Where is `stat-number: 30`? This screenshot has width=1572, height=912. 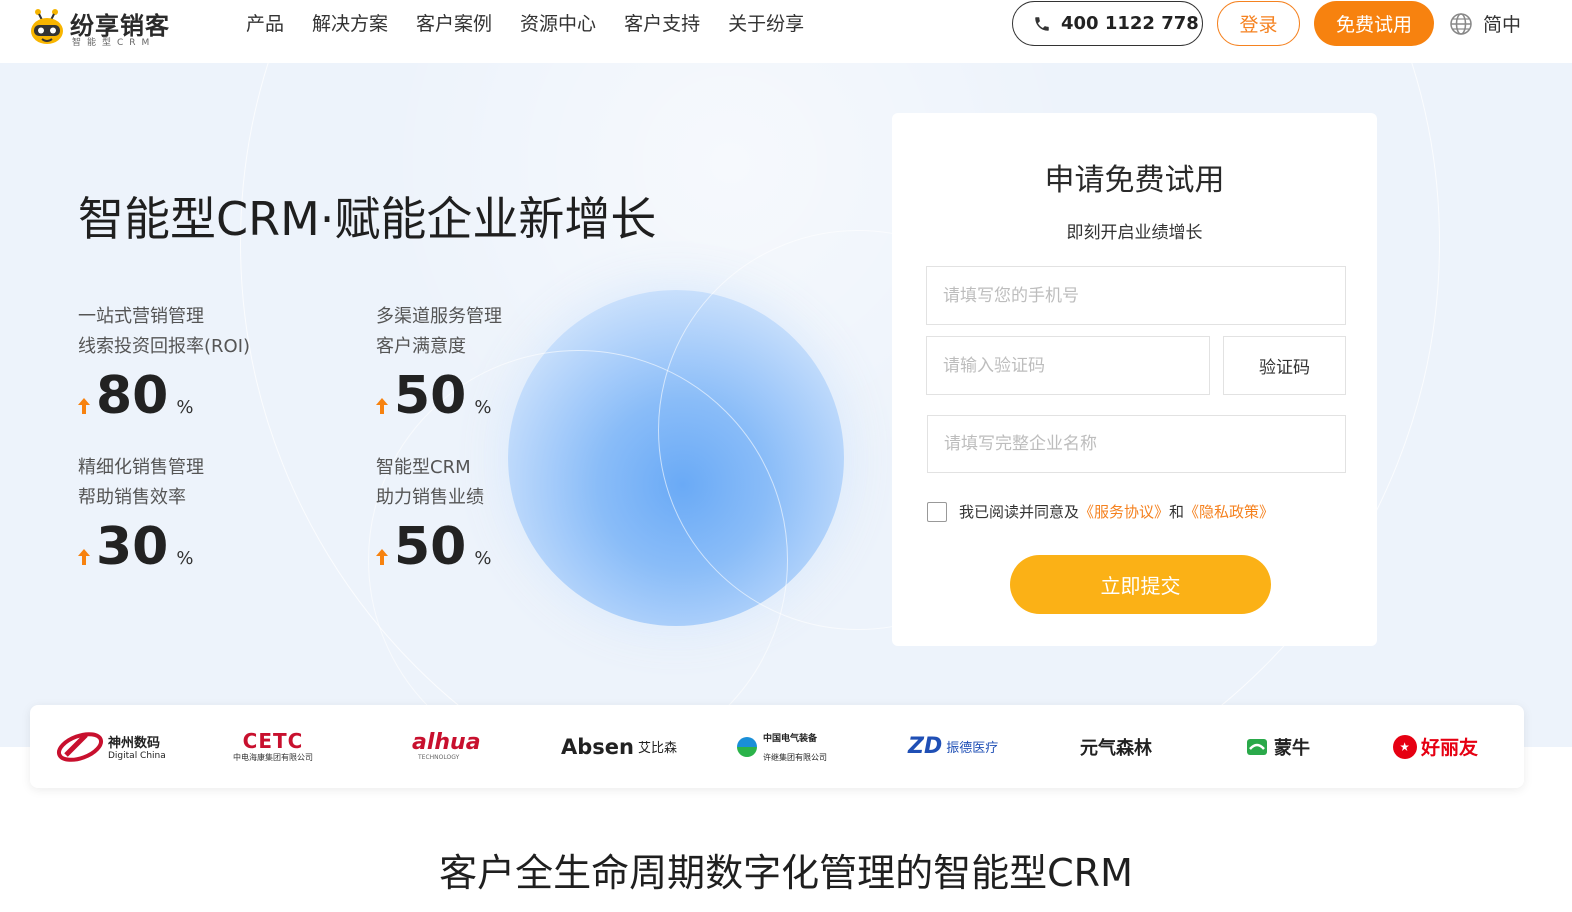
stat-number: 30 is located at coordinates (132, 547).